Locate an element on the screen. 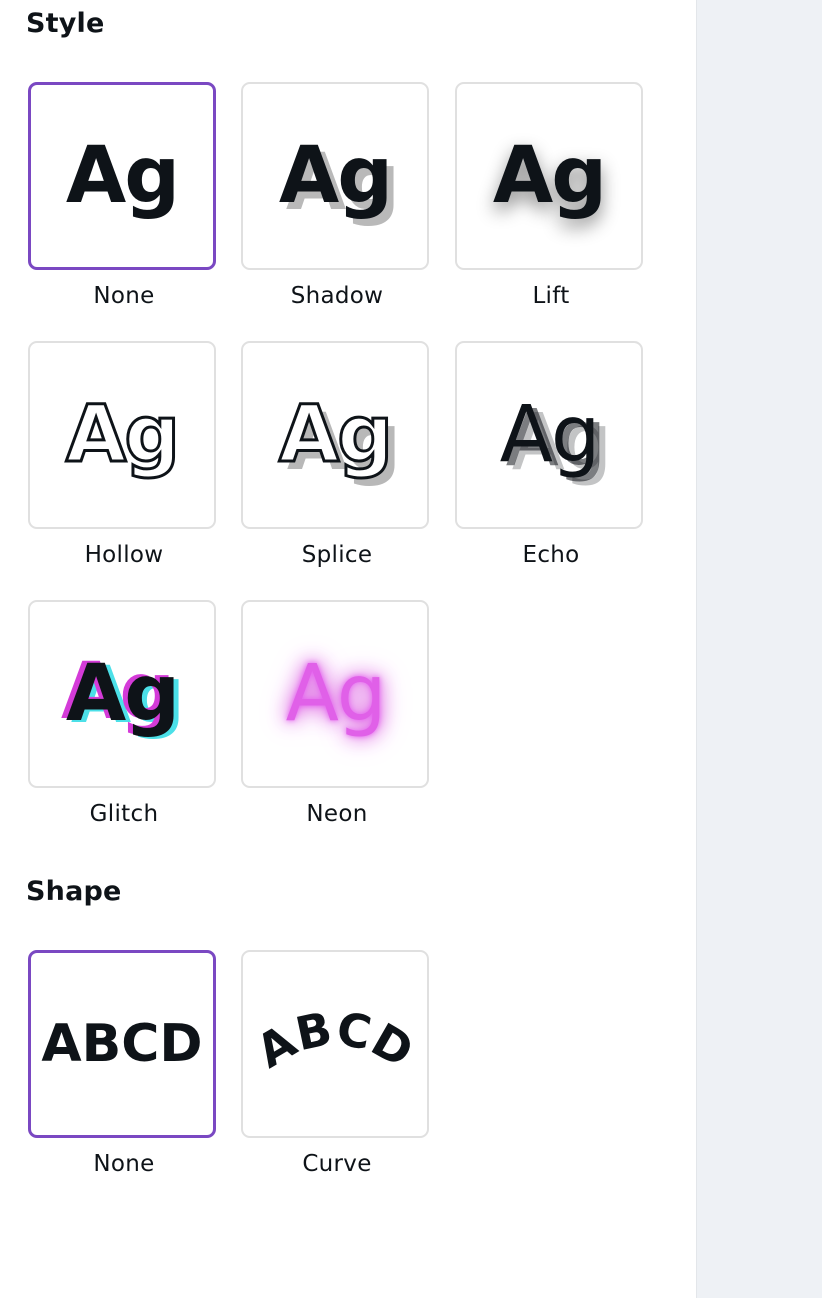 Image resolution: width=822 pixels, height=1298 pixels. shape-option-none: ABCD None is located at coordinates (133, 1073).